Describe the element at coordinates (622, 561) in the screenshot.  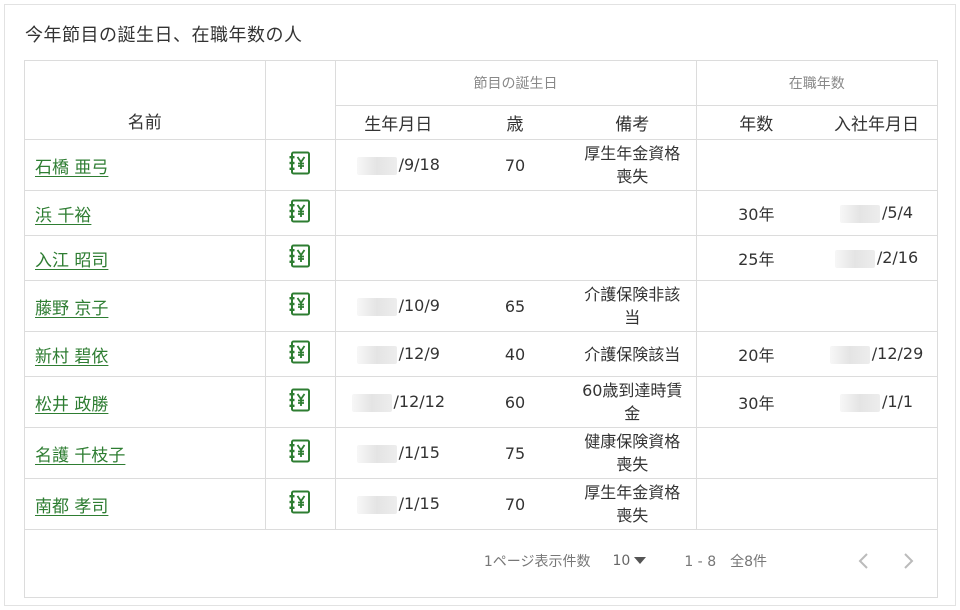
I see `rows-per-page-select: 10` at that location.